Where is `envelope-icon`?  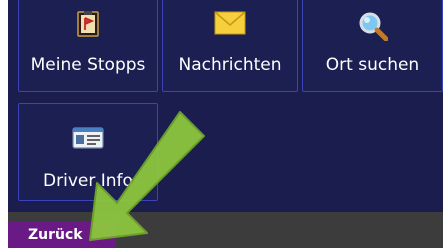 envelope-icon is located at coordinates (230, 25).